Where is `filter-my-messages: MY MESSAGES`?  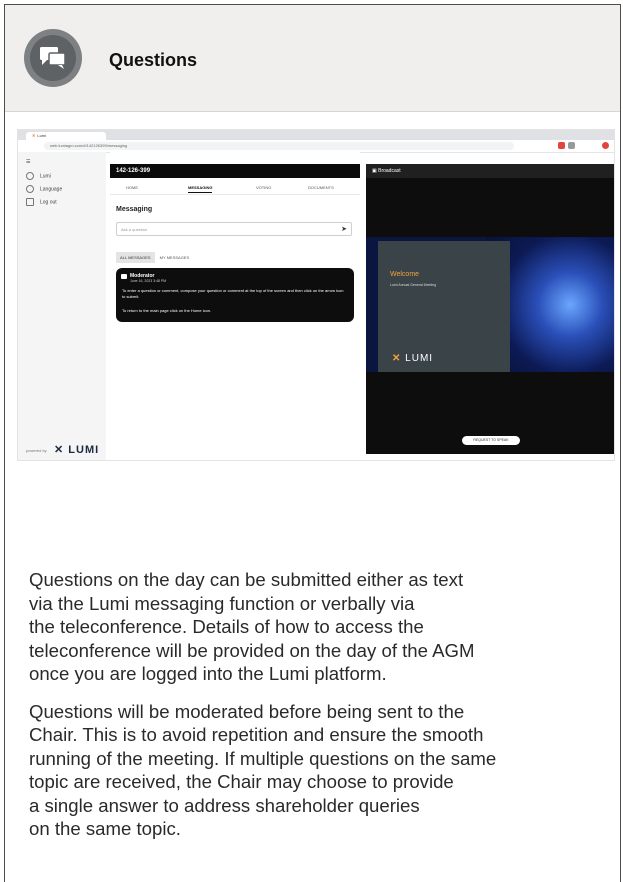
filter-my-messages: MY MESSAGES is located at coordinates (174, 257).